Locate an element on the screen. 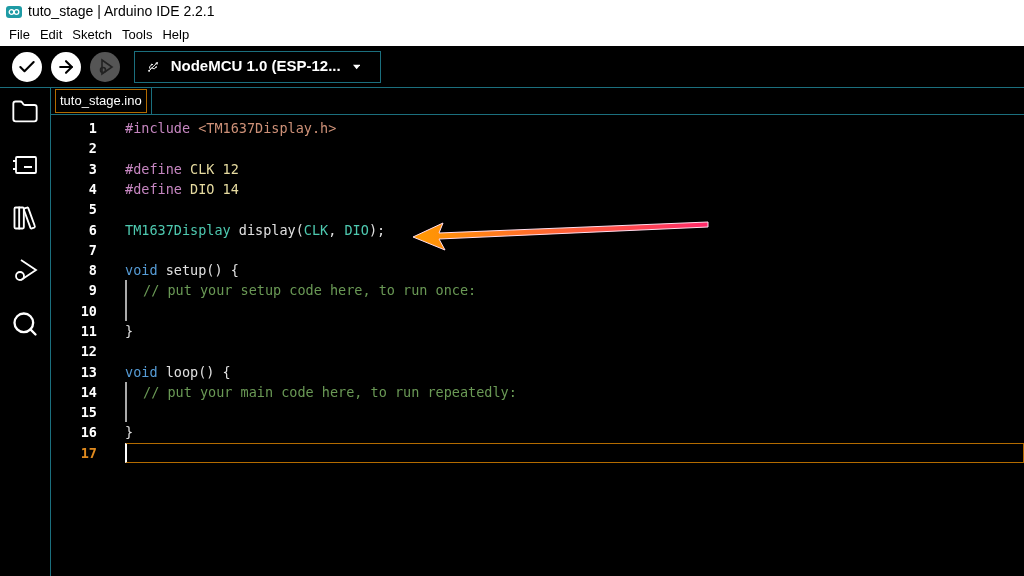 The height and width of the screenshot is (576, 1024). line-number: 10 is located at coordinates (88, 311).